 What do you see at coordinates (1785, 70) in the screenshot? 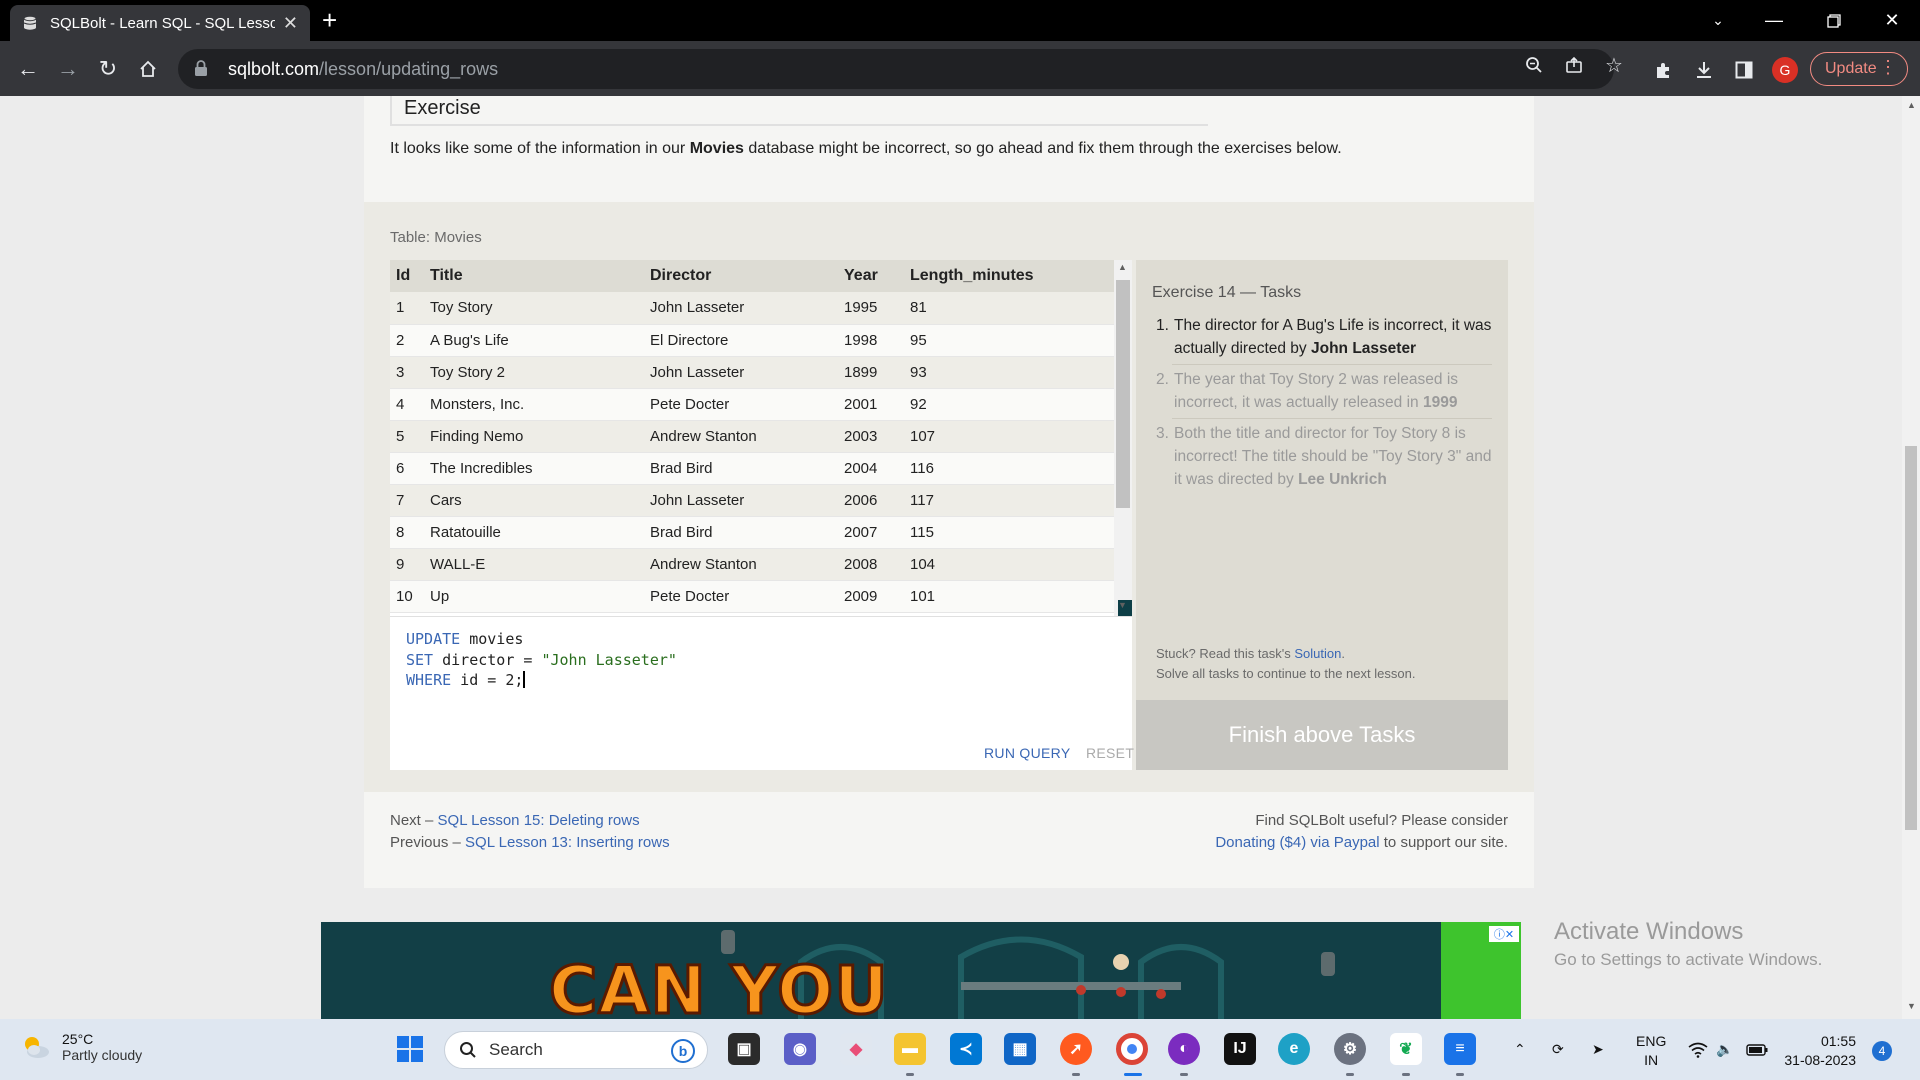
I see `profile-avatar: G` at bounding box center [1785, 70].